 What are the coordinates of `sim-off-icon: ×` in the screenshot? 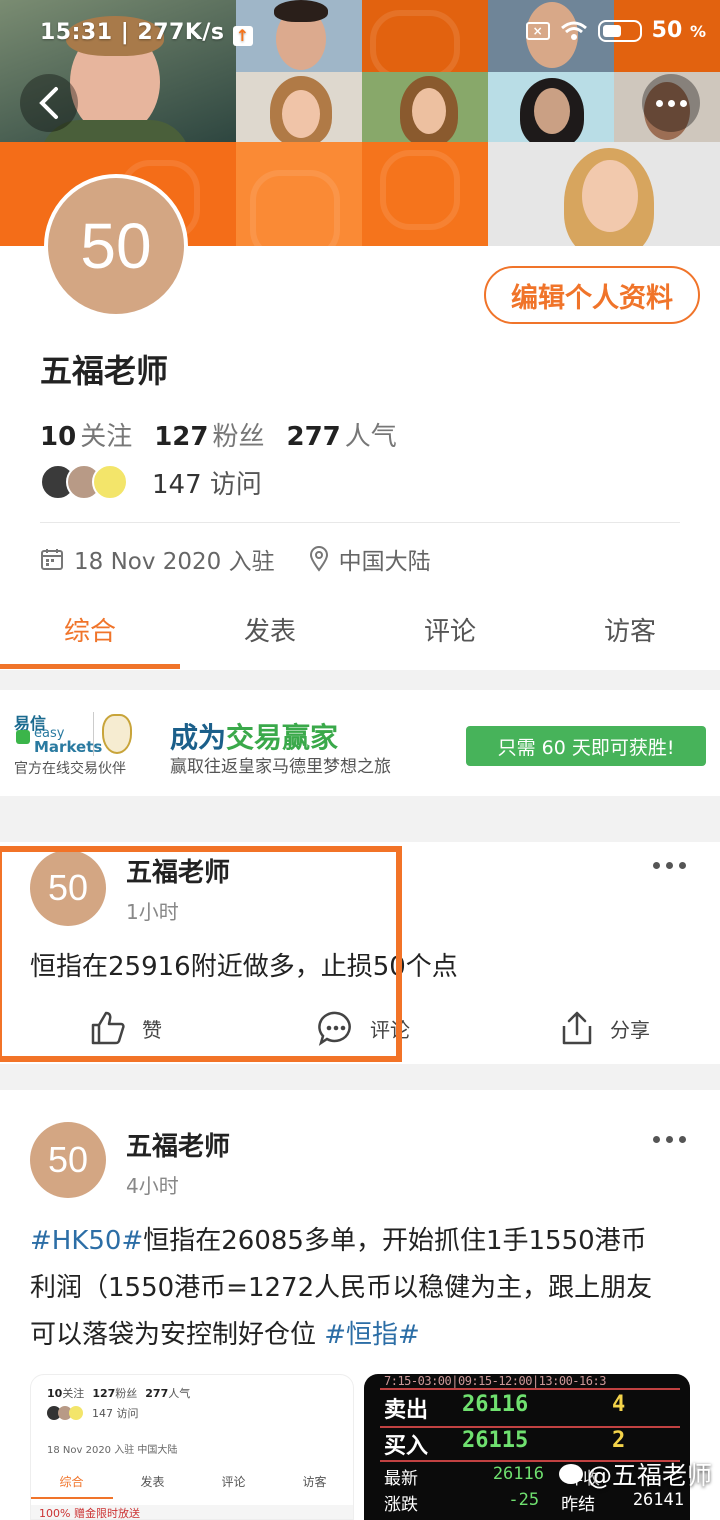 It's located at (537, 30).